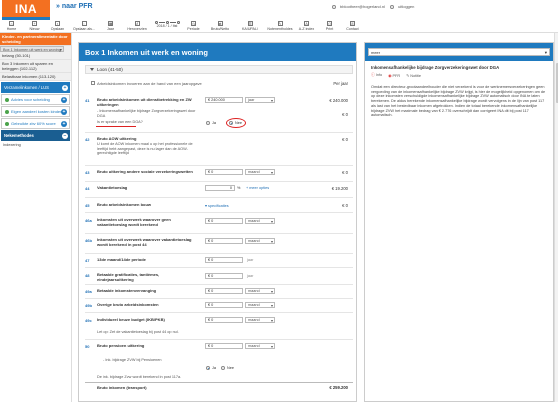 The width and height of the screenshot is (558, 402). What do you see at coordinates (116, 126) in the screenshot?
I see `annotation-underline` at bounding box center [116, 126].